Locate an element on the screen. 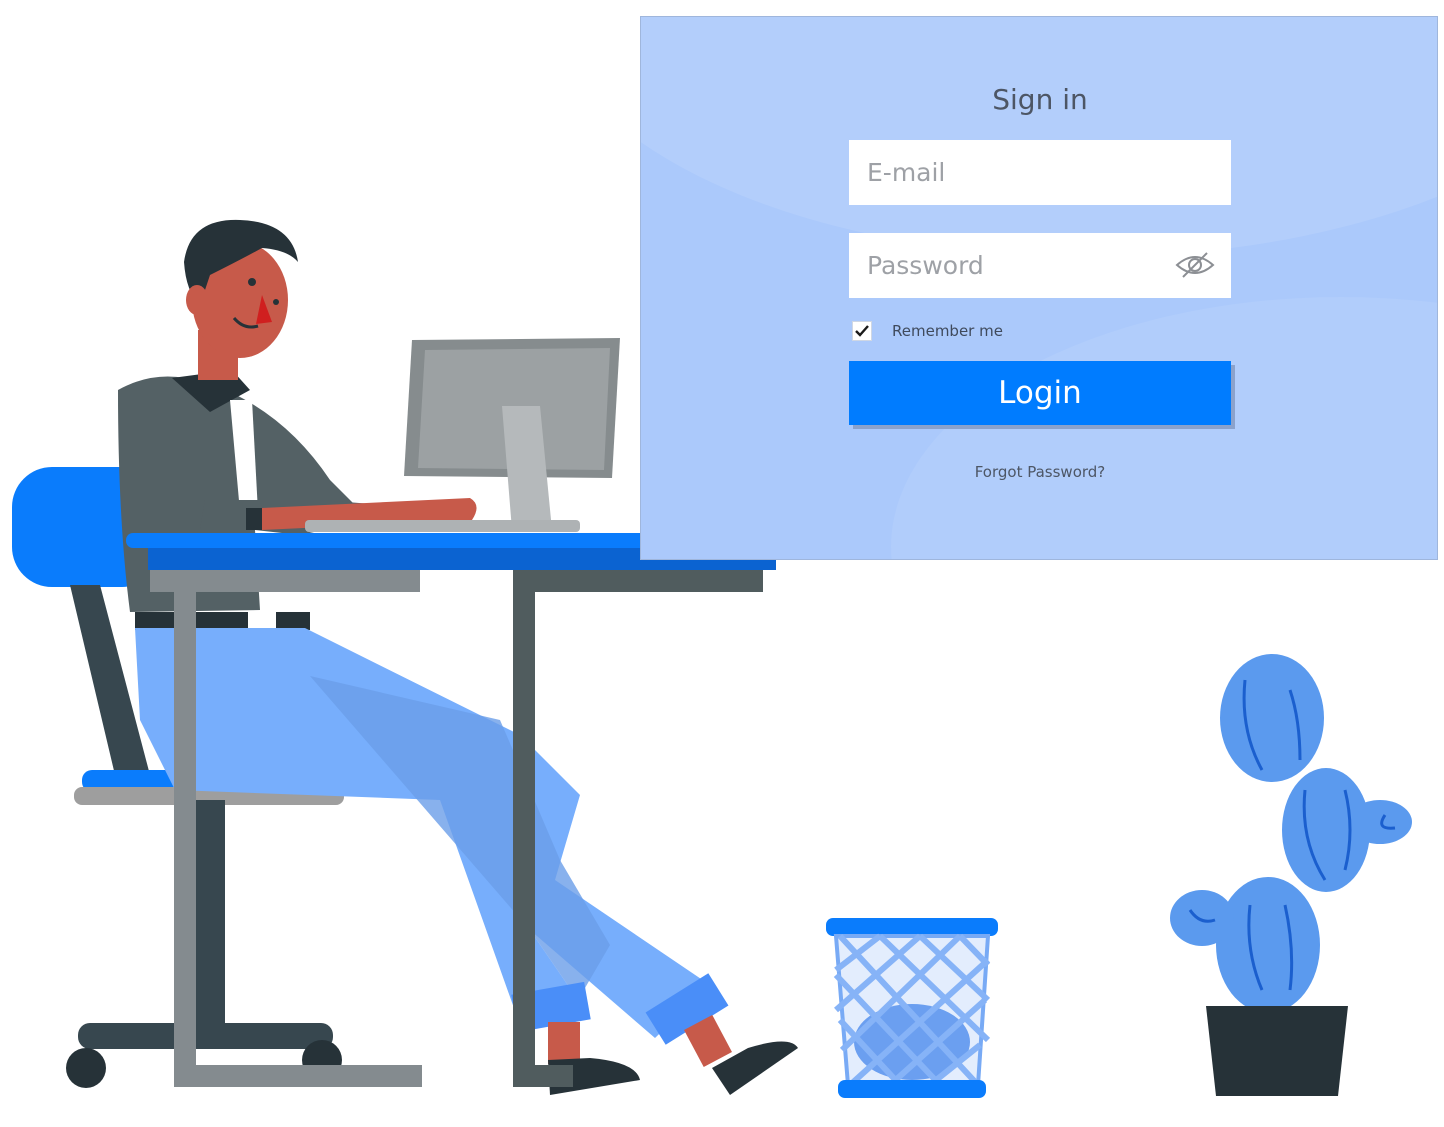 This screenshot has height=1127, width=1444. checkmark-icon is located at coordinates (862, 331).